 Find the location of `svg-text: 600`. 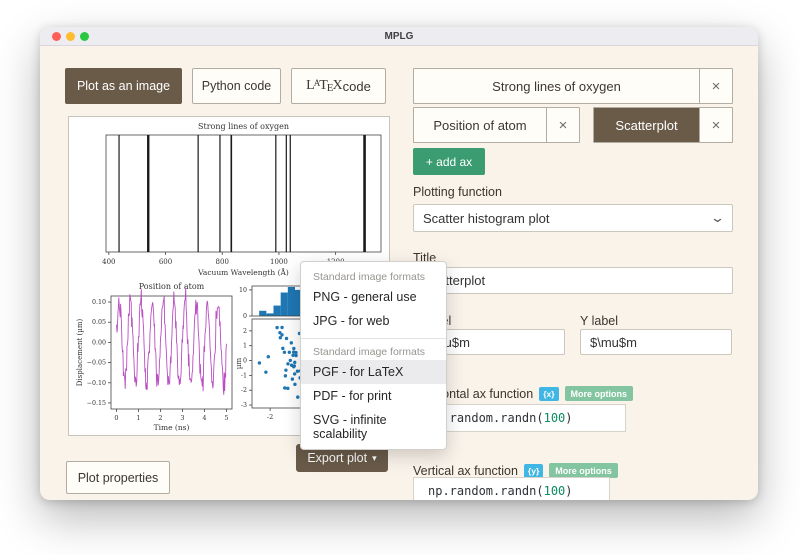

svg-text: 600 is located at coordinates (165, 262).